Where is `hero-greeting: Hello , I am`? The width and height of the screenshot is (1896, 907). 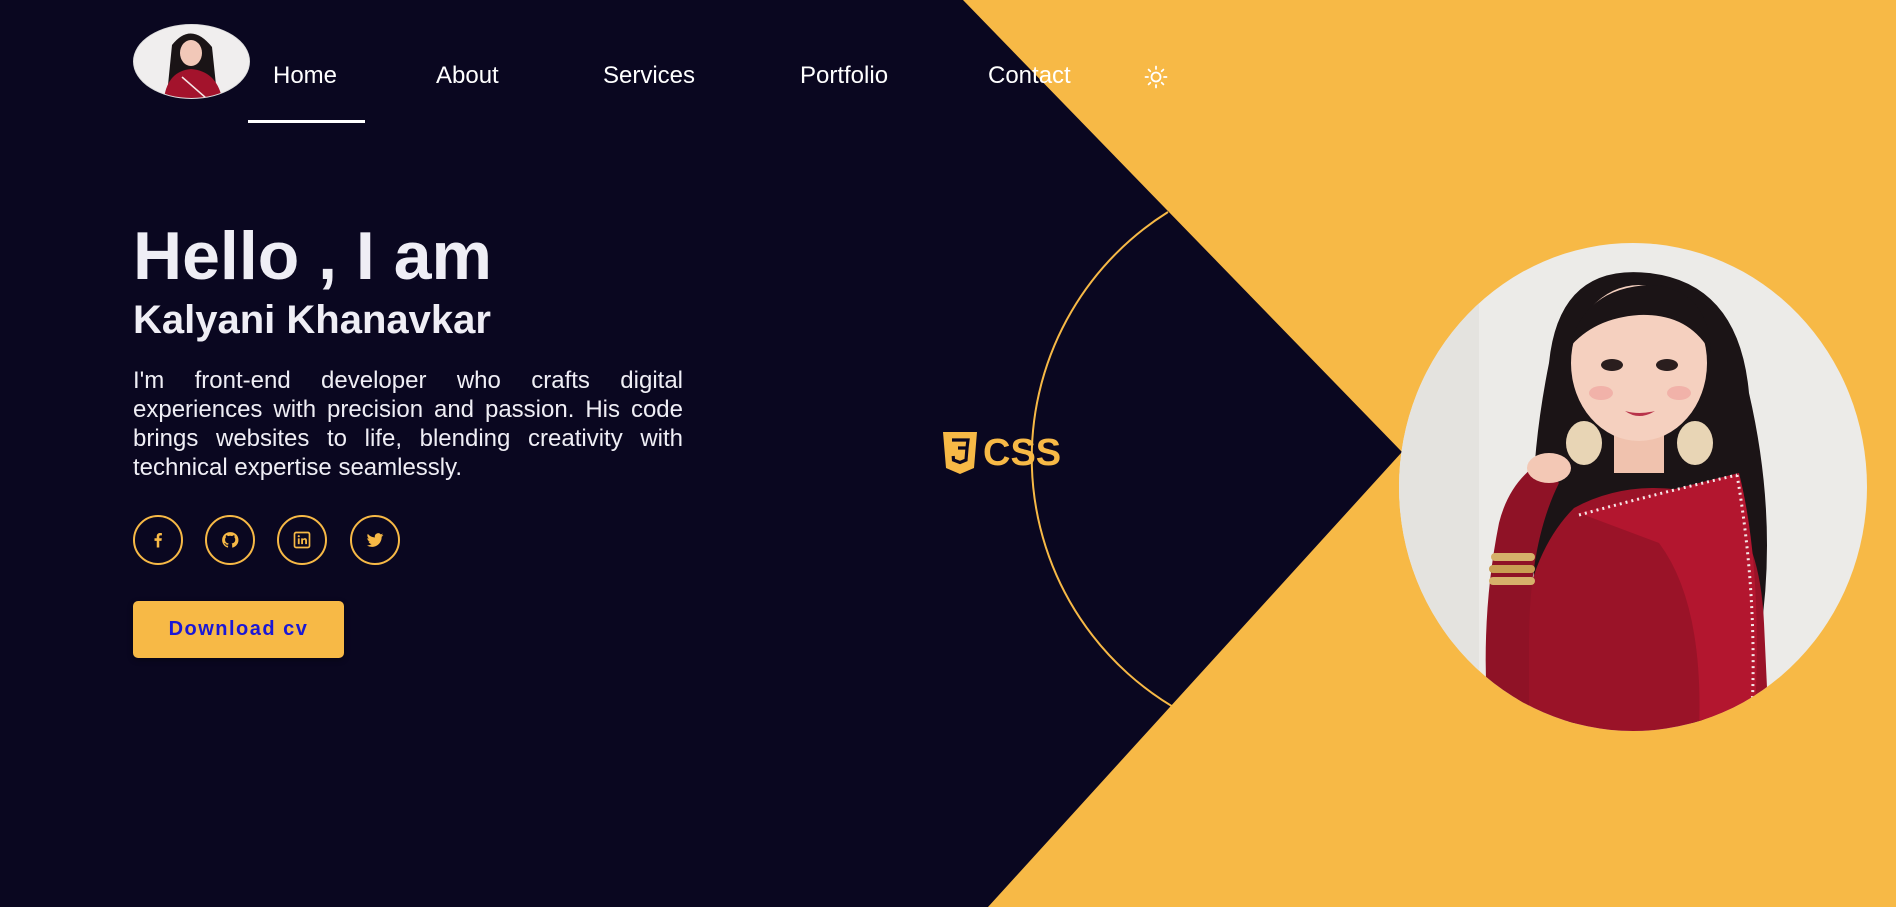 hero-greeting: Hello , I am is located at coordinates (312, 256).